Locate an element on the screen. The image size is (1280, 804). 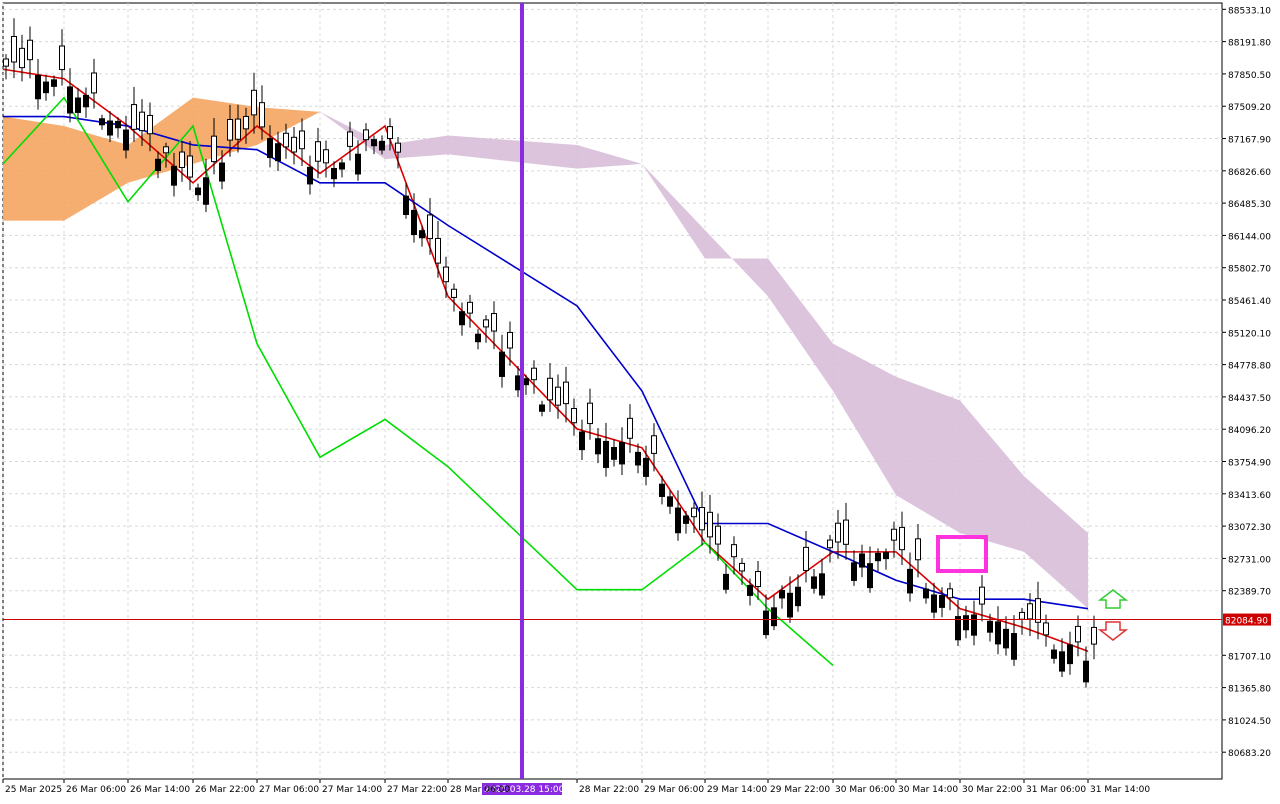
y-tick-label: 86826.60 is located at coordinates (1249, 173).